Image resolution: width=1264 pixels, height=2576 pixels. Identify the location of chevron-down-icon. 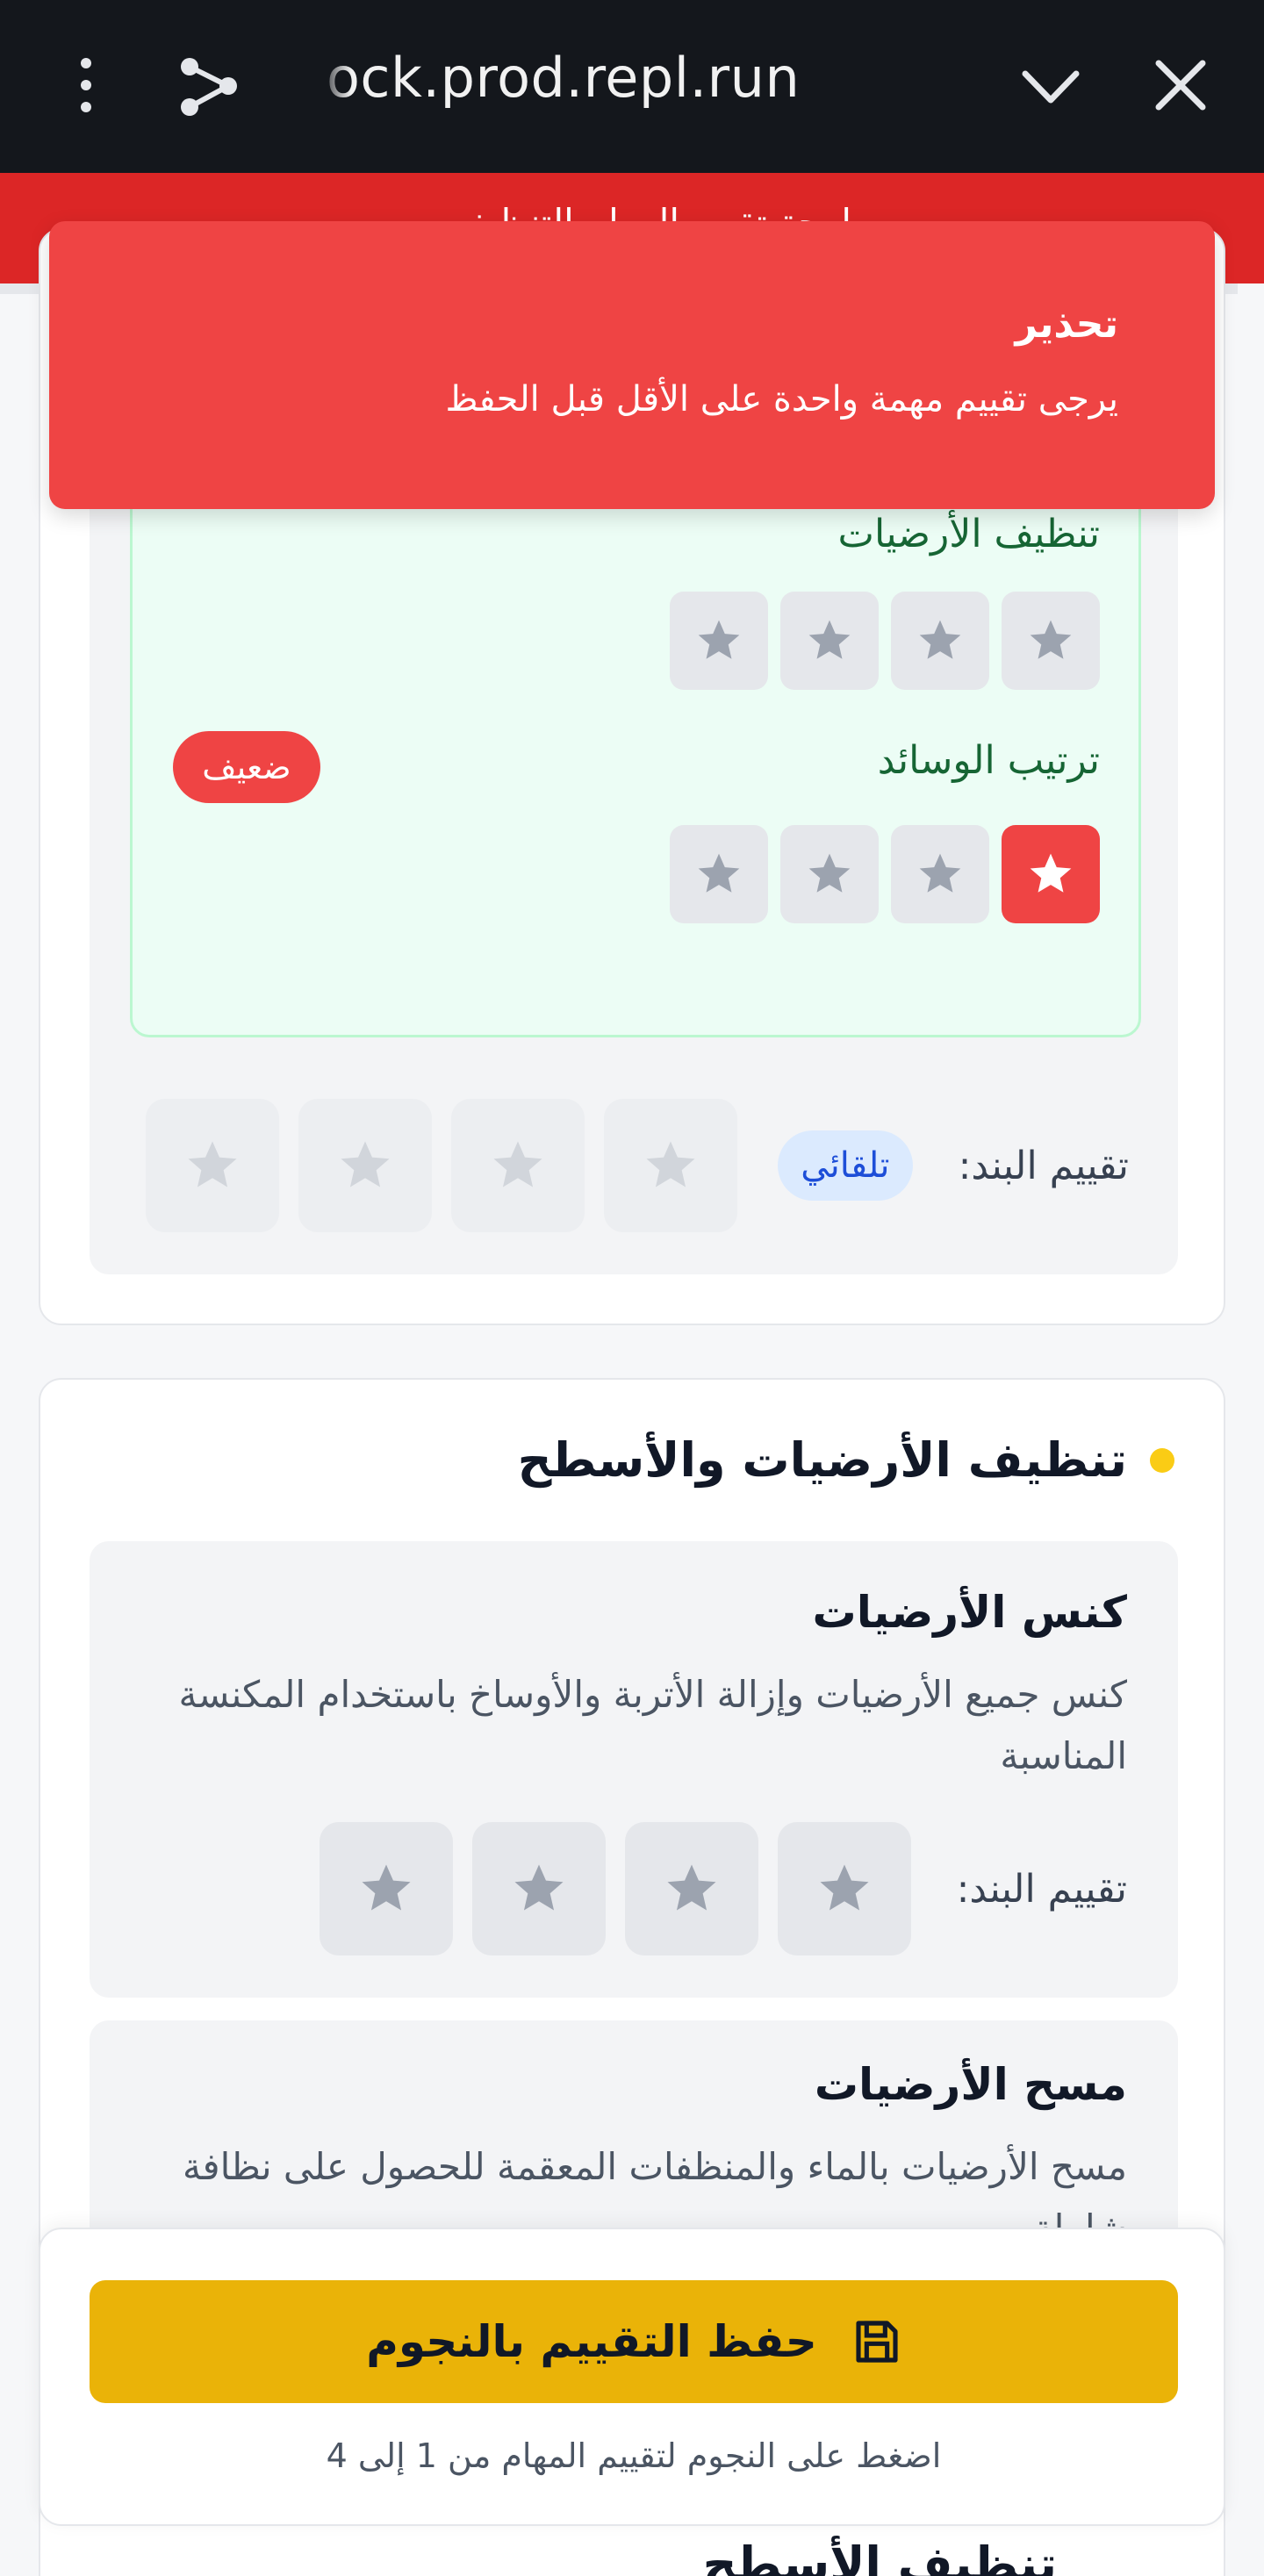
(1051, 87).